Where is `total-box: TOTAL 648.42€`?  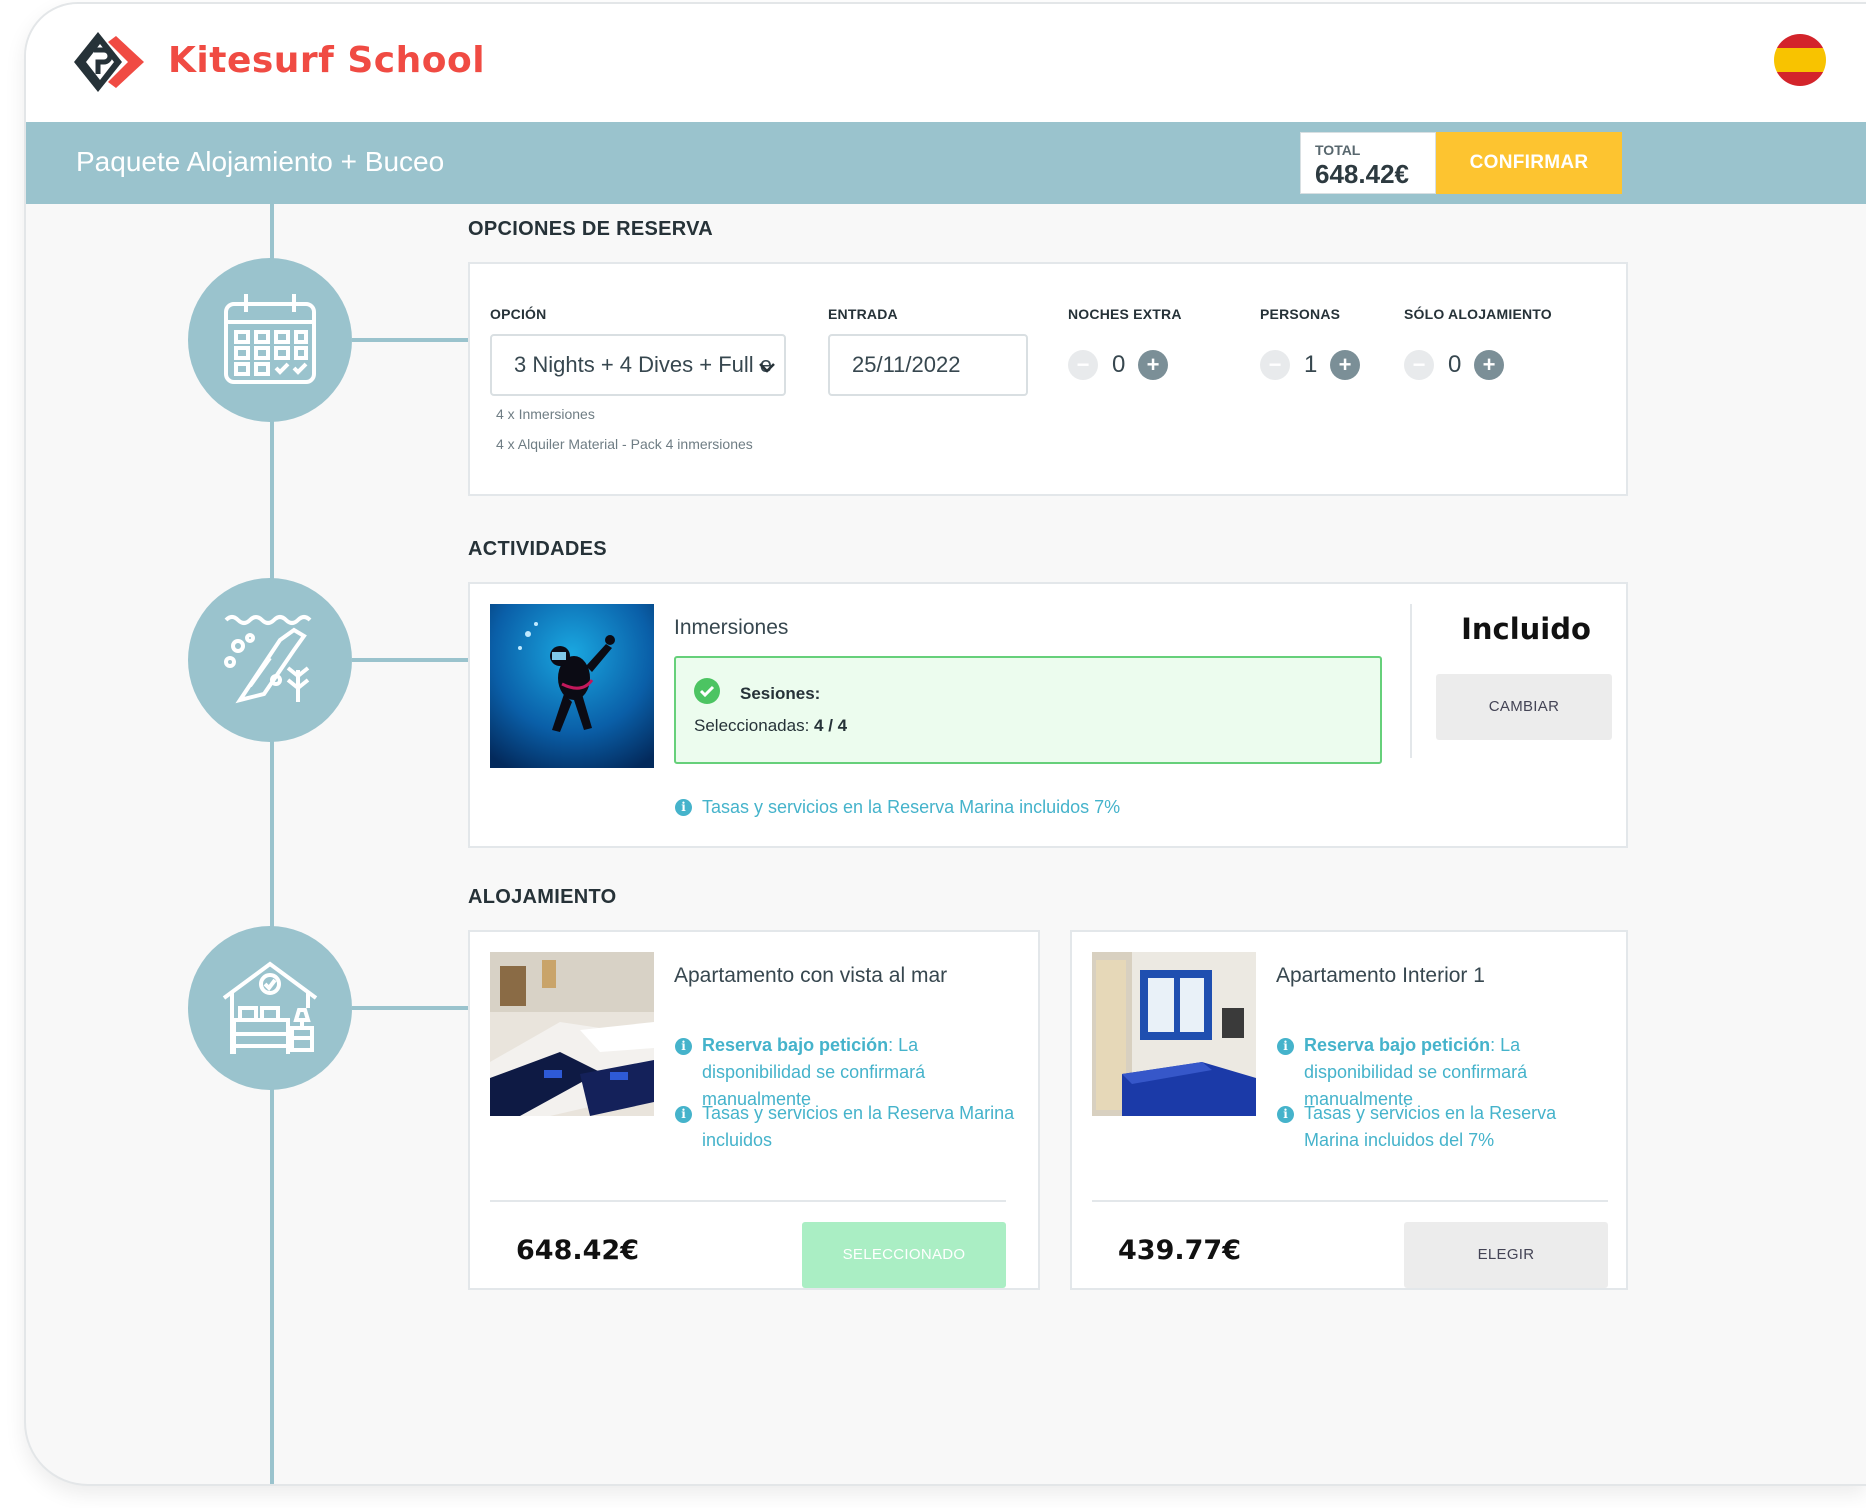
total-box: TOTAL 648.42€ is located at coordinates (1368, 163).